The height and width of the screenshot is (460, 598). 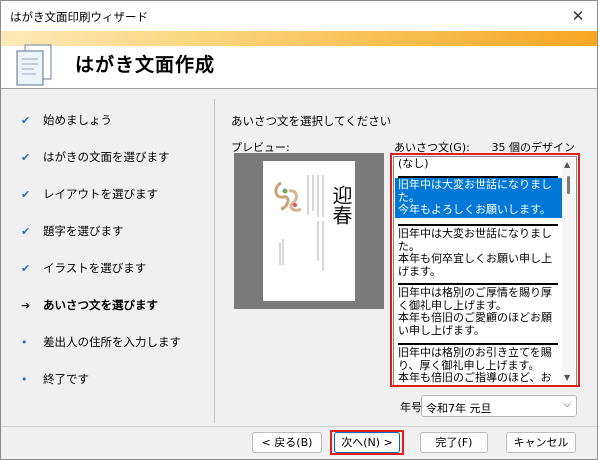 What do you see at coordinates (479, 164) in the screenshot?
I see `greeting-option: (なし)` at bounding box center [479, 164].